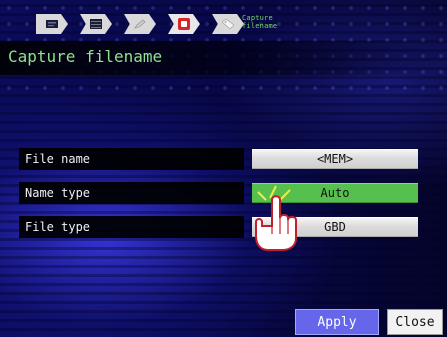 The image size is (447, 337). What do you see at coordinates (415, 322) in the screenshot?
I see `close-button: Close` at bounding box center [415, 322].